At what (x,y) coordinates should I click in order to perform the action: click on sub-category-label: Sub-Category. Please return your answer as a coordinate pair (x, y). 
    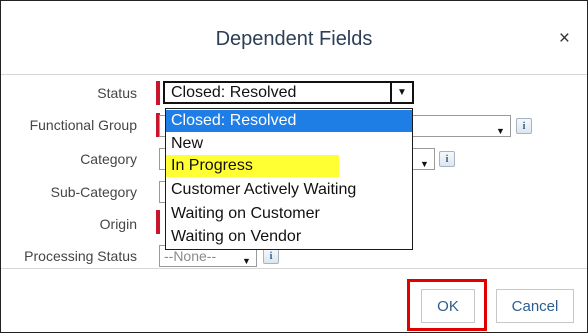
    Looking at the image, I should click on (93, 192).